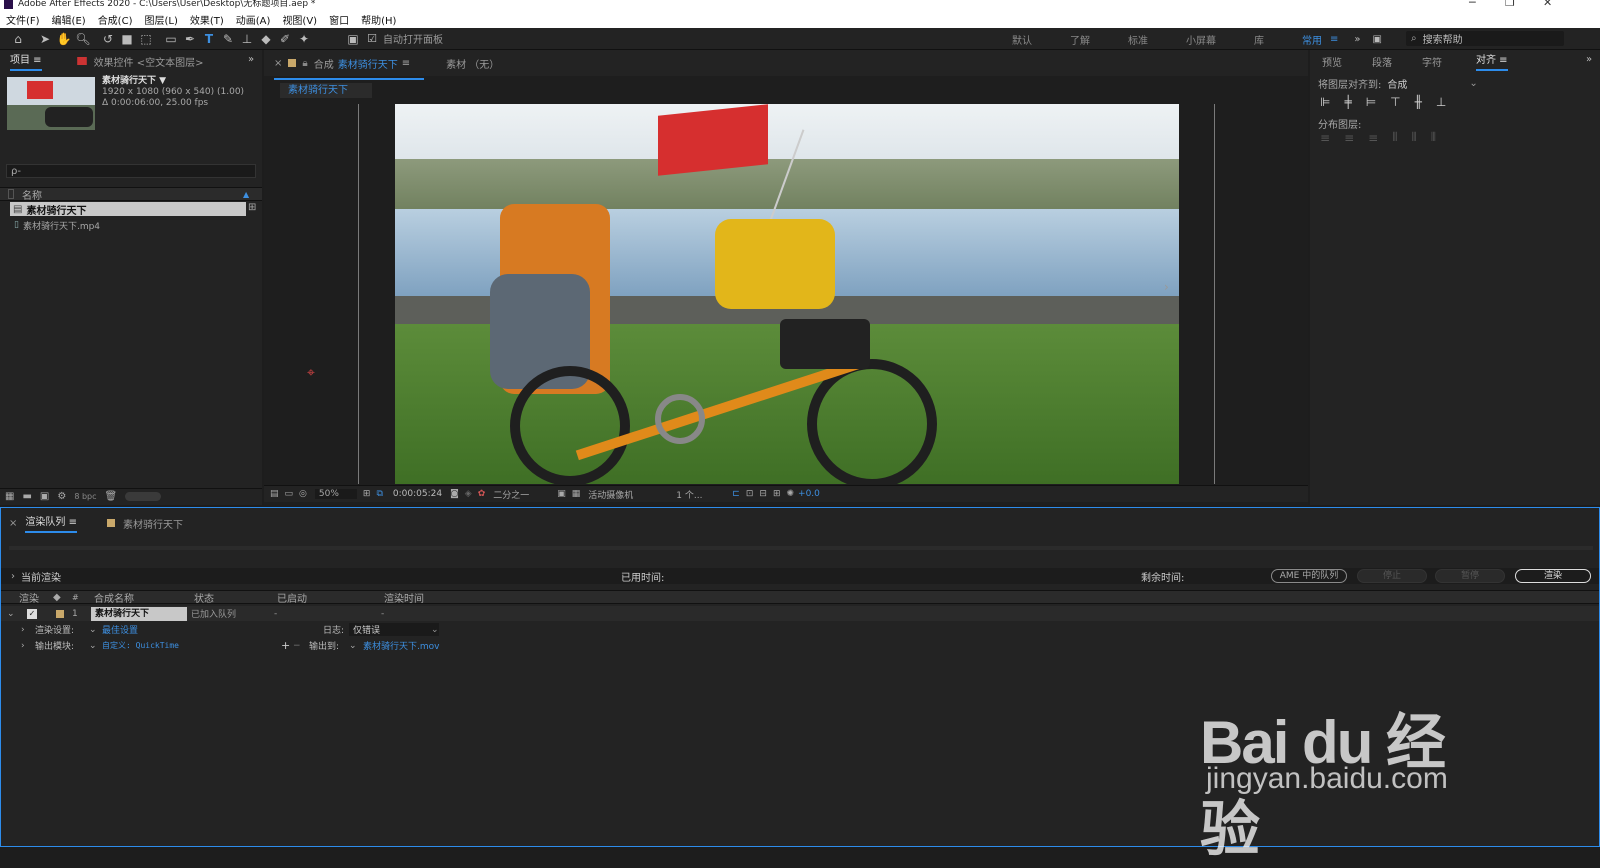 The height and width of the screenshot is (868, 1600). Describe the element at coordinates (800, 613) in the screenshot. I see `render-queue-row: ⌄ ✓ 1 素材骑行天下 已加入队列 - -` at that location.